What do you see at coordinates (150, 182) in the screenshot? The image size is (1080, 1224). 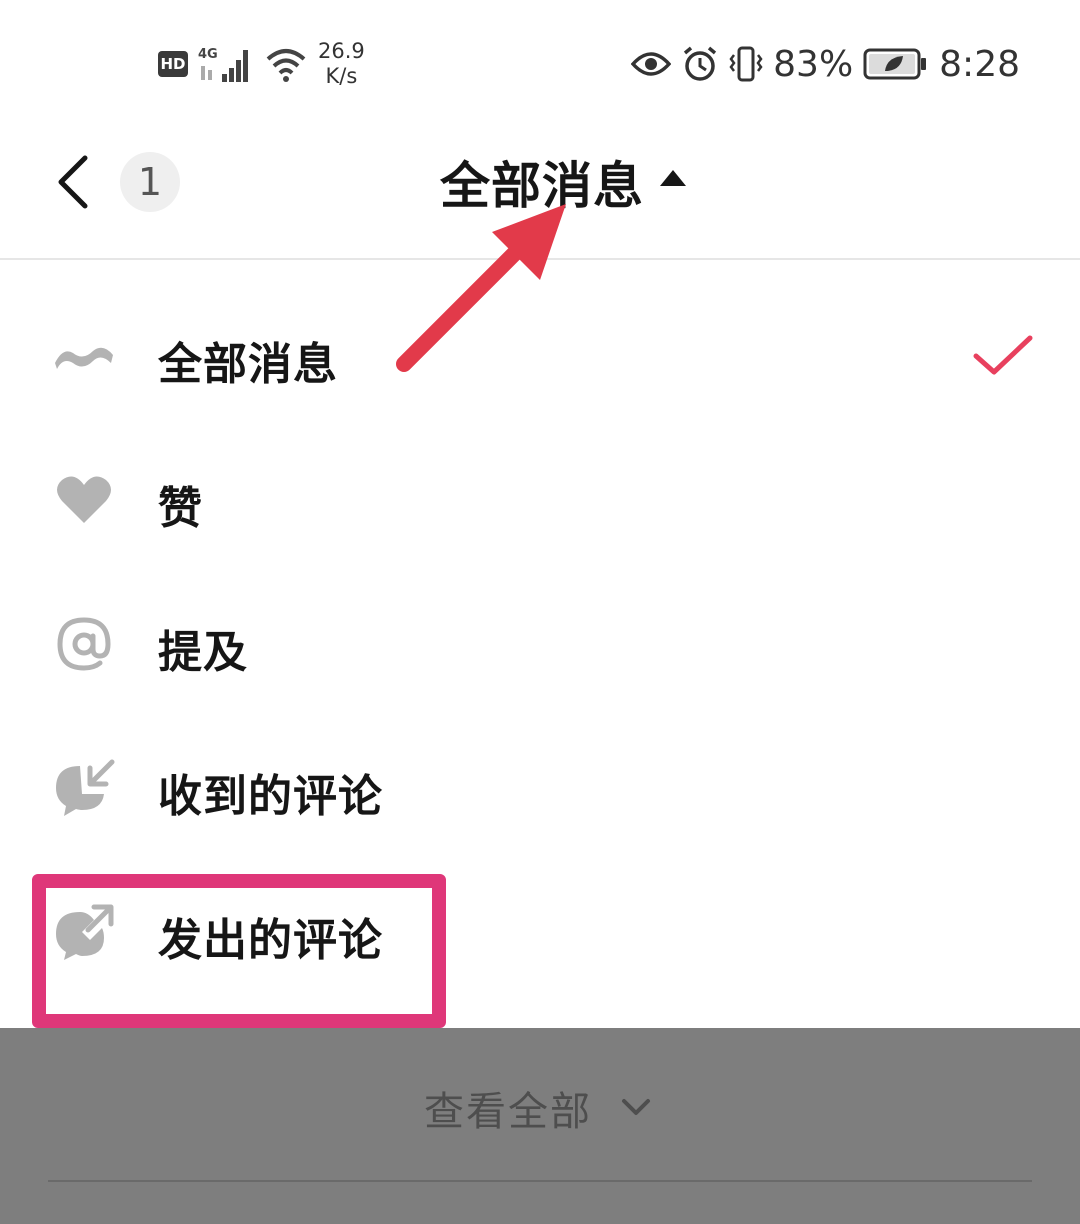 I see `unread-count-badge: 1` at bounding box center [150, 182].